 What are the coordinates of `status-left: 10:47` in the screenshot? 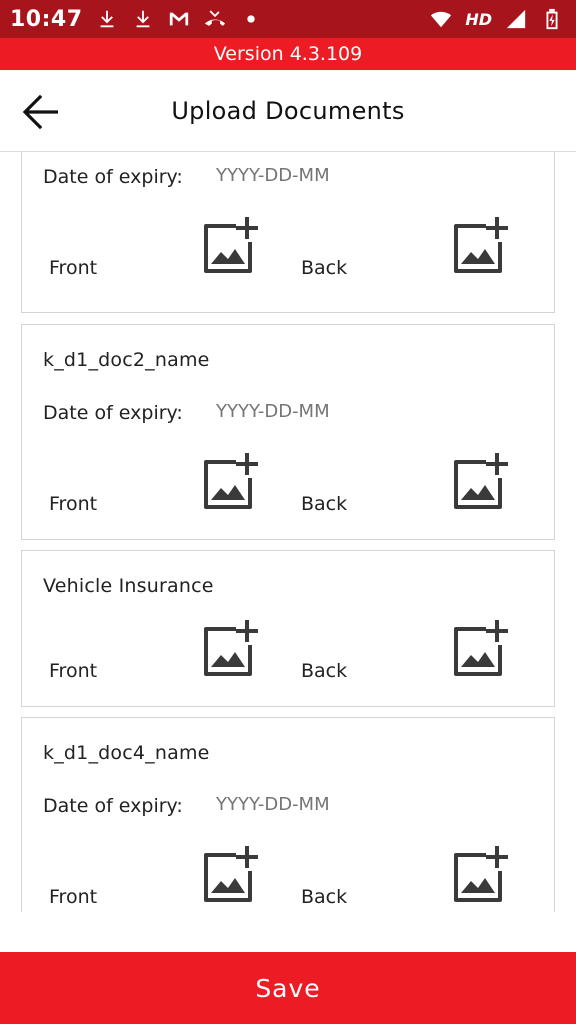 It's located at (136, 19).